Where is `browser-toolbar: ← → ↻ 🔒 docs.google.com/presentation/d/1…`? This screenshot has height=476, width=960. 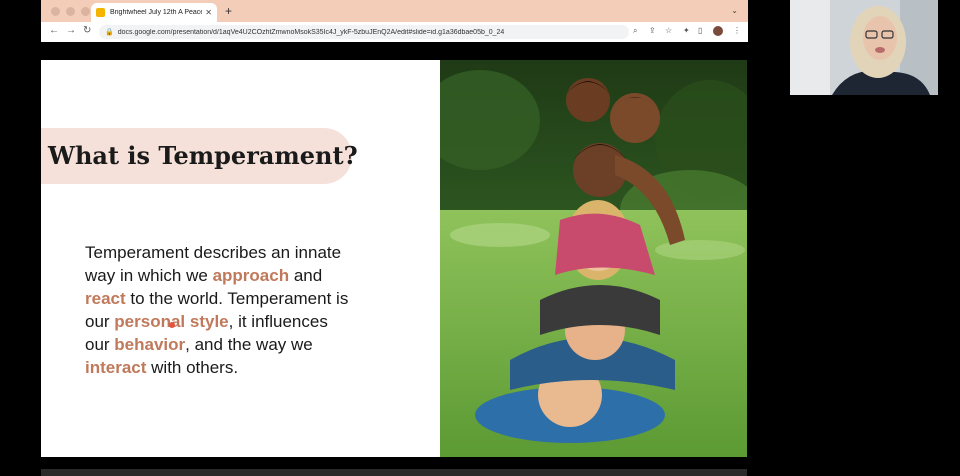 browser-toolbar: ← → ↻ 🔒 docs.google.com/presentation/d/1… is located at coordinates (394, 32).